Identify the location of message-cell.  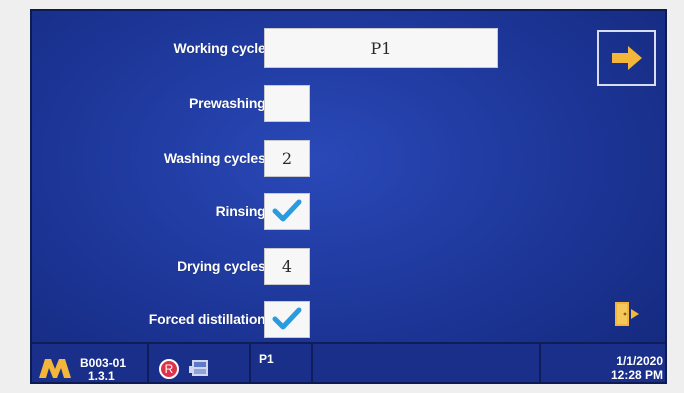
(427, 363).